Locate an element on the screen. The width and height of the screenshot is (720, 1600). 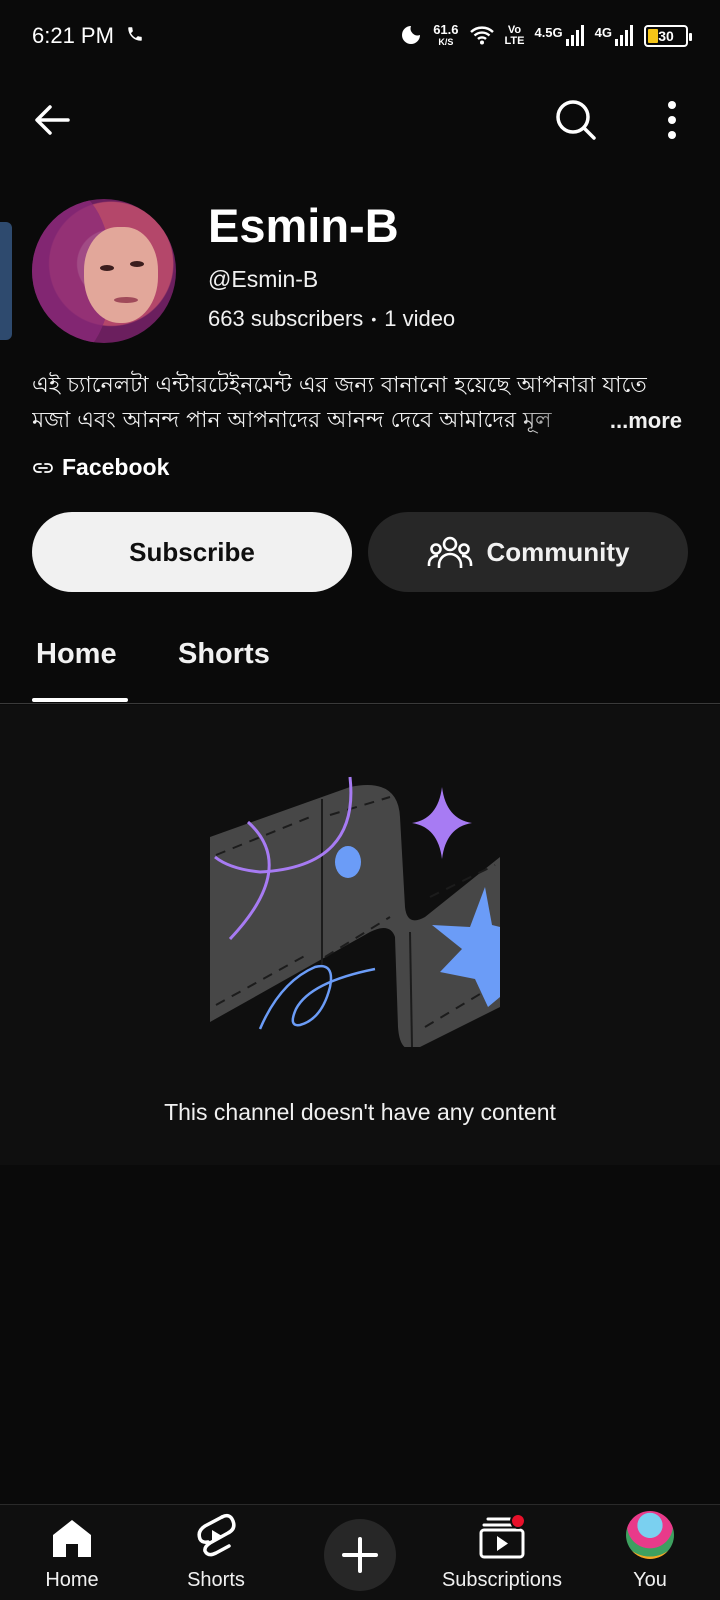
channel-stats: 663 subscribers • 1 video is located at coordinates (331, 319).